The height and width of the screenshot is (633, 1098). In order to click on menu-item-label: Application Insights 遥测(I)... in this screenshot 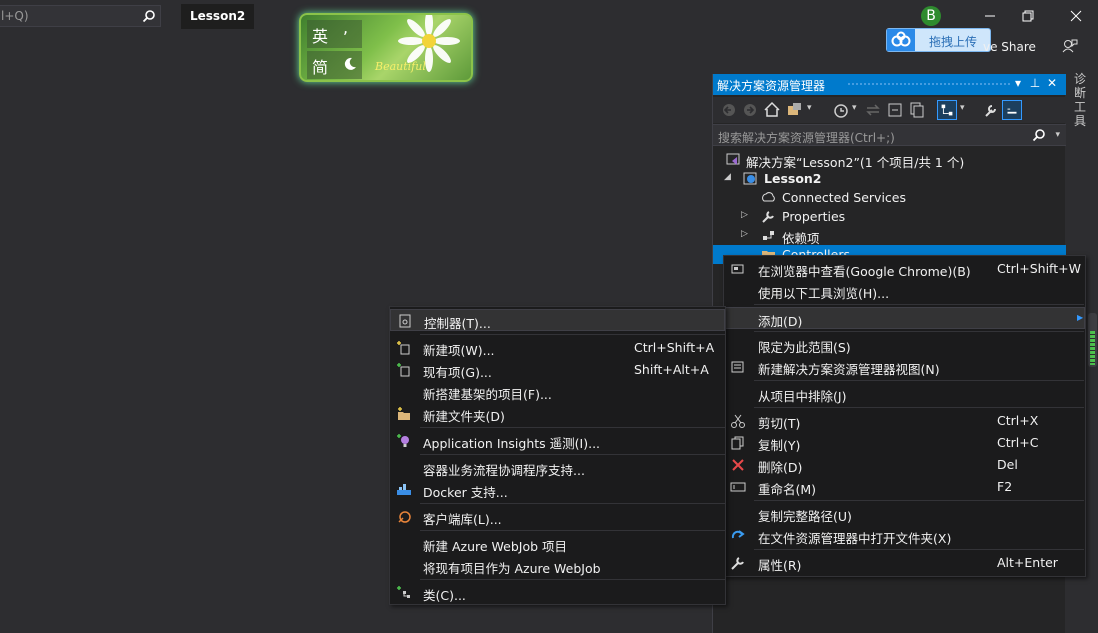, I will do `click(512, 443)`.